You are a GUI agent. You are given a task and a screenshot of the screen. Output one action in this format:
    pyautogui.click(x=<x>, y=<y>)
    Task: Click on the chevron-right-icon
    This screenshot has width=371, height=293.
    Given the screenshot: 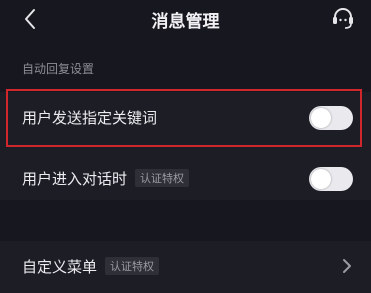 What is the action you would take?
    pyautogui.click(x=347, y=266)
    